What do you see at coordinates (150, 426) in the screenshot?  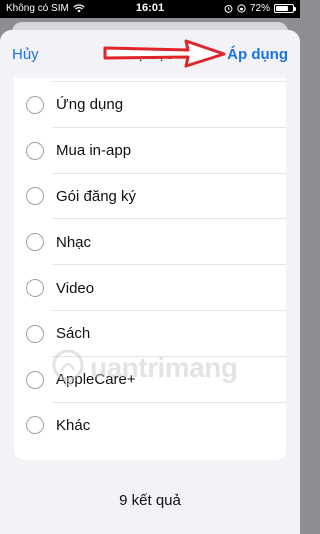 I see `list-item: Khác` at bounding box center [150, 426].